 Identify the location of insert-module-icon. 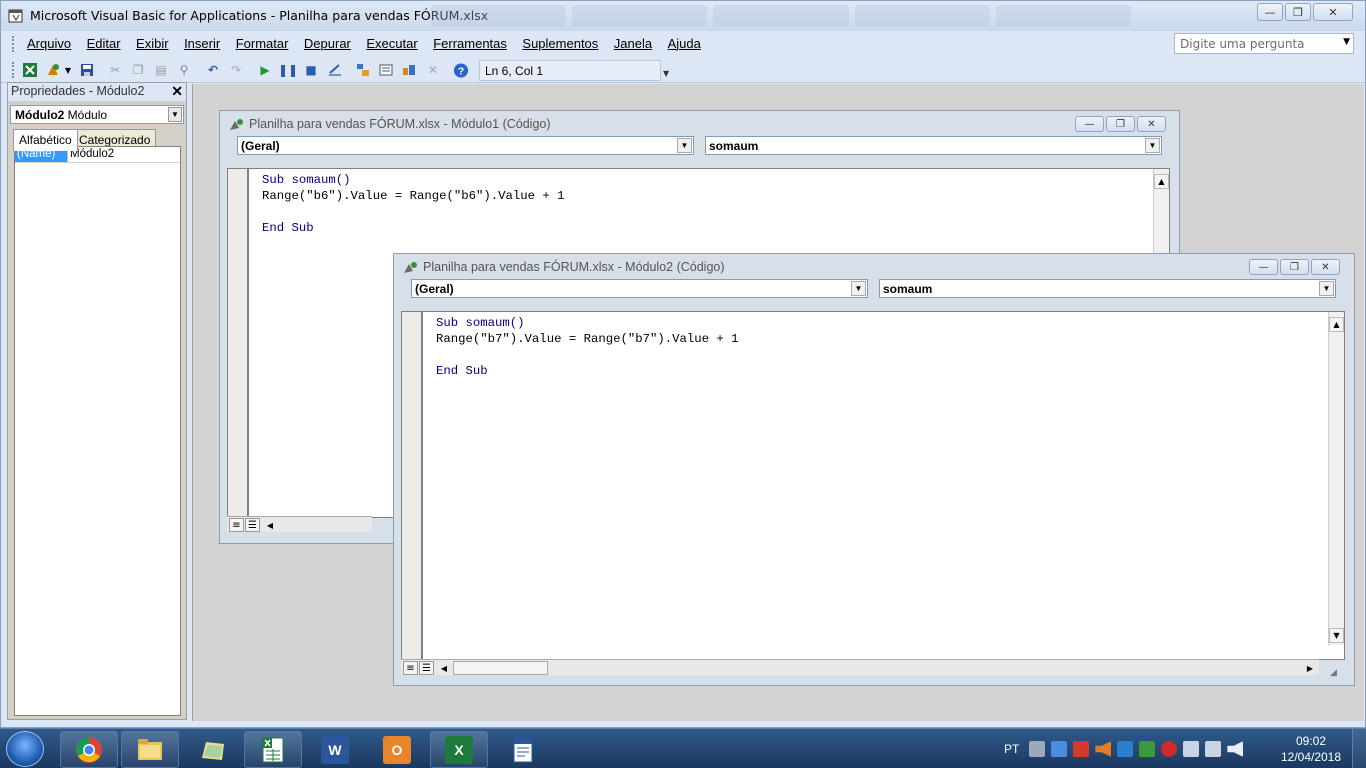
(53, 70).